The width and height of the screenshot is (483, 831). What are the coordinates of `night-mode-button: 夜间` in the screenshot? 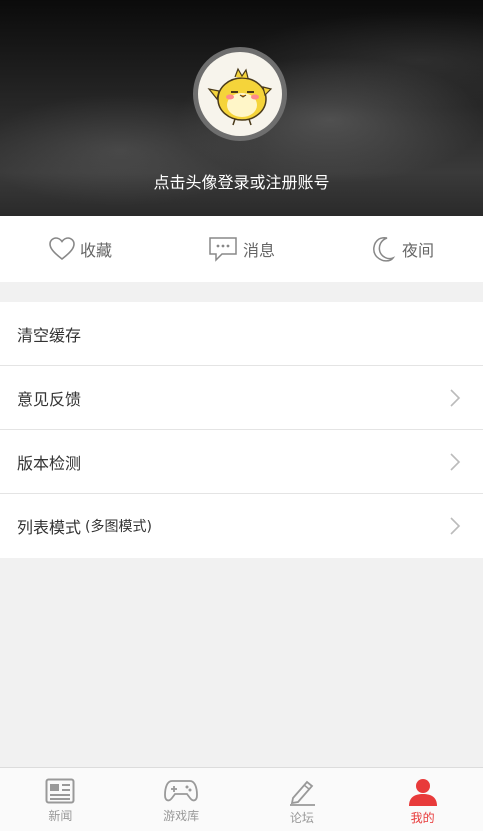 It's located at (402, 249).